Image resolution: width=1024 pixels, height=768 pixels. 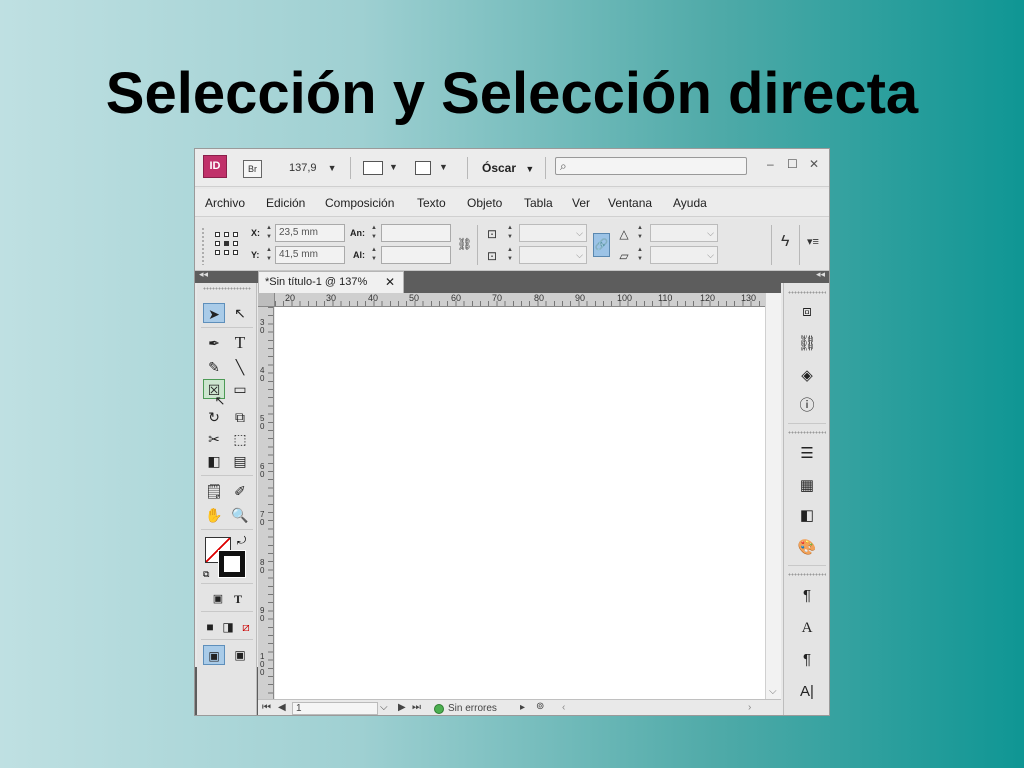 What do you see at coordinates (240, 417) in the screenshot?
I see `scale-tool: ⧉` at bounding box center [240, 417].